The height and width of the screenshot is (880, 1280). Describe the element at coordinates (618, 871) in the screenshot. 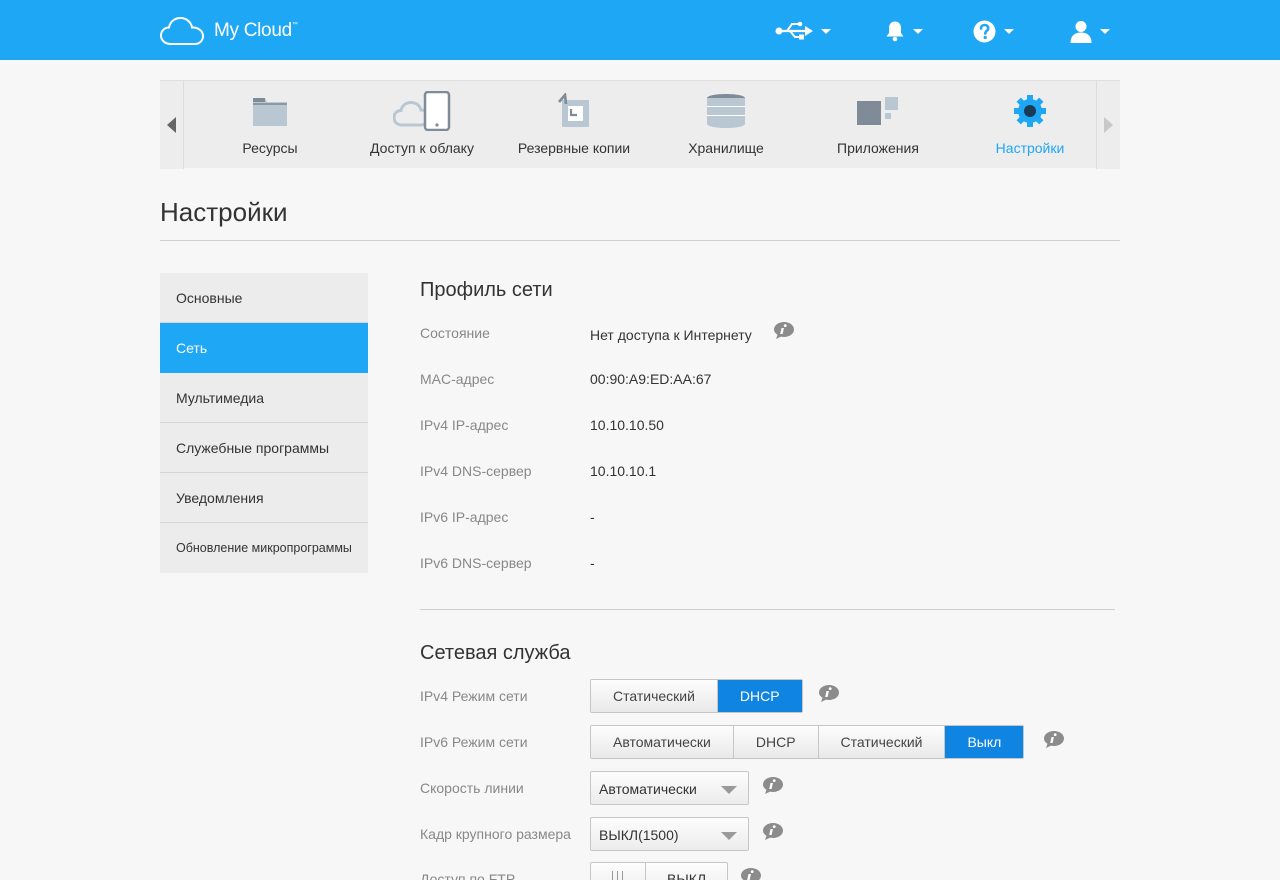

I see `toggle-knob` at that location.